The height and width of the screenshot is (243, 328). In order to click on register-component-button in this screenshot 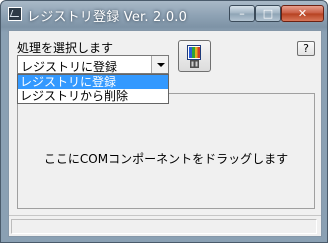, I will do `click(194, 56)`.